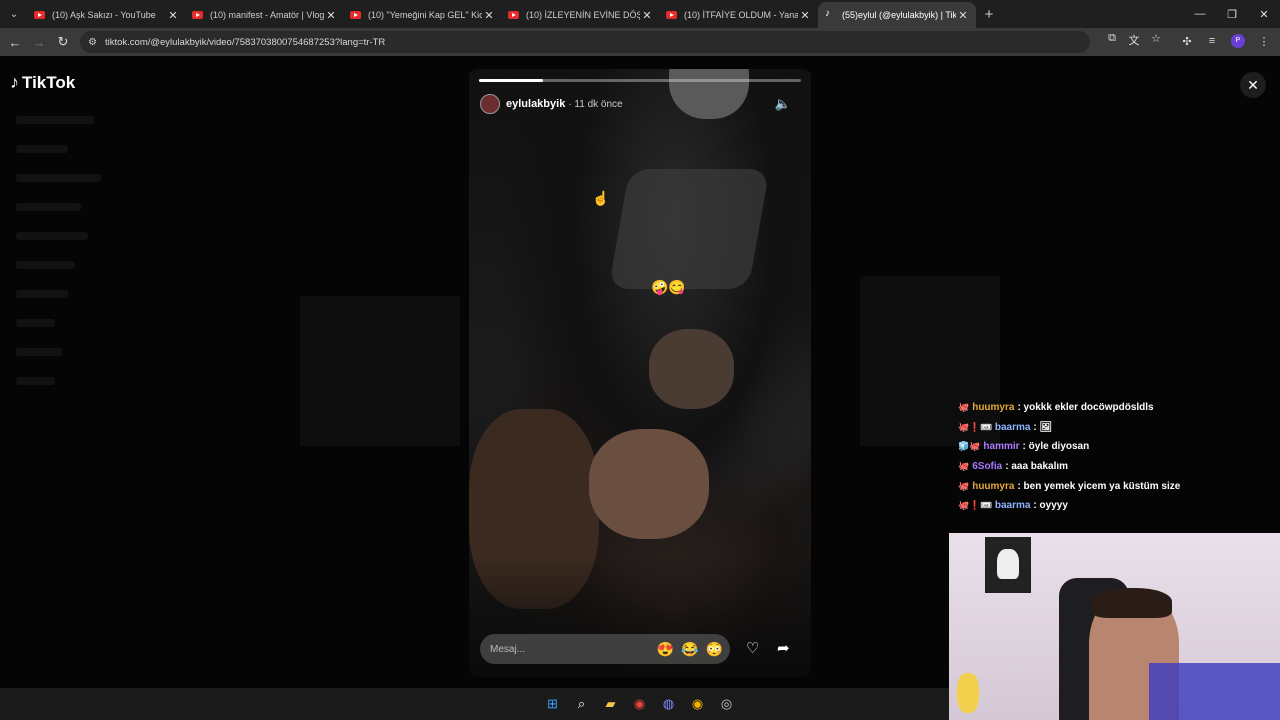 This screenshot has width=1280, height=720. I want to click on share-icon: ➦, so click(783, 648).